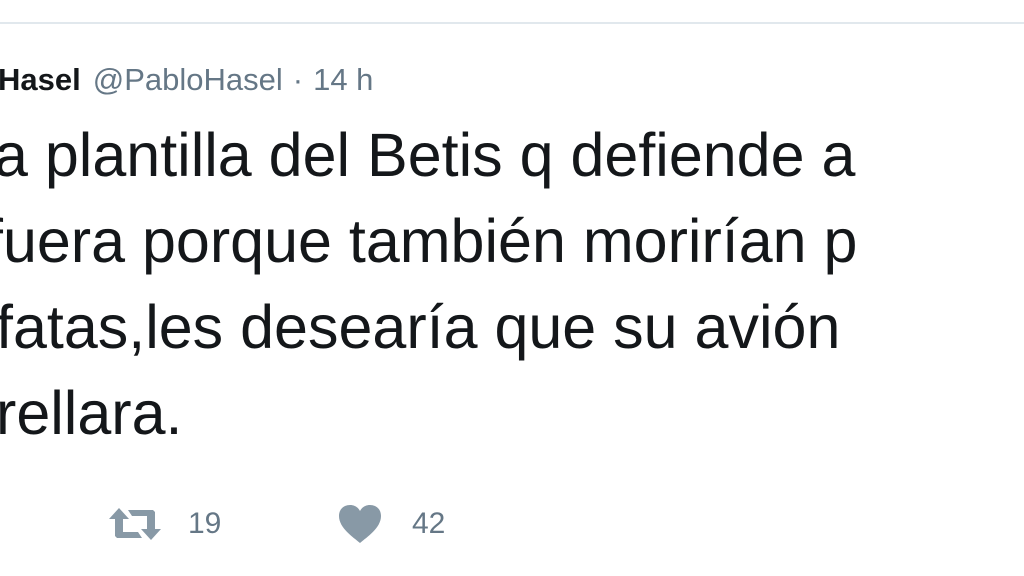 The height and width of the screenshot is (576, 1024). Describe the element at coordinates (40, 79) in the screenshot. I see `author-display-name: Hasel` at that location.